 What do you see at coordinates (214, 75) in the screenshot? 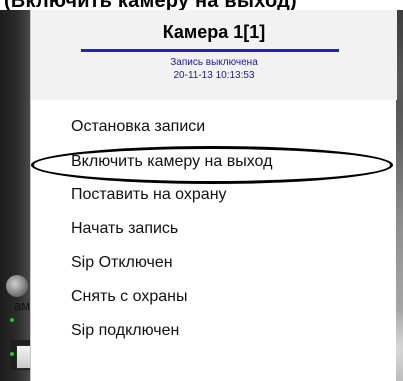
I see `status-timestamp: 20-11-13 10:13:53` at bounding box center [214, 75].